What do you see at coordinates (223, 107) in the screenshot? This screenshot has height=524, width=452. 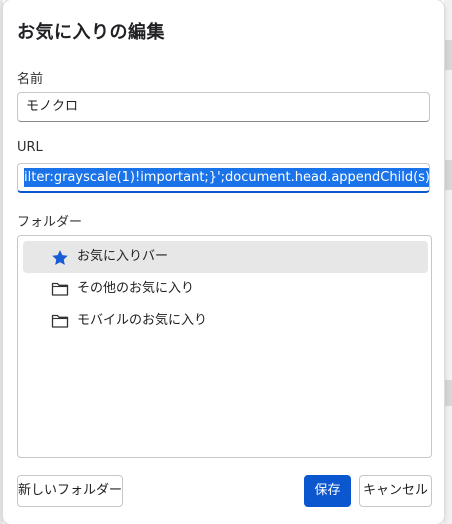 I see `name-input: モノクロ` at bounding box center [223, 107].